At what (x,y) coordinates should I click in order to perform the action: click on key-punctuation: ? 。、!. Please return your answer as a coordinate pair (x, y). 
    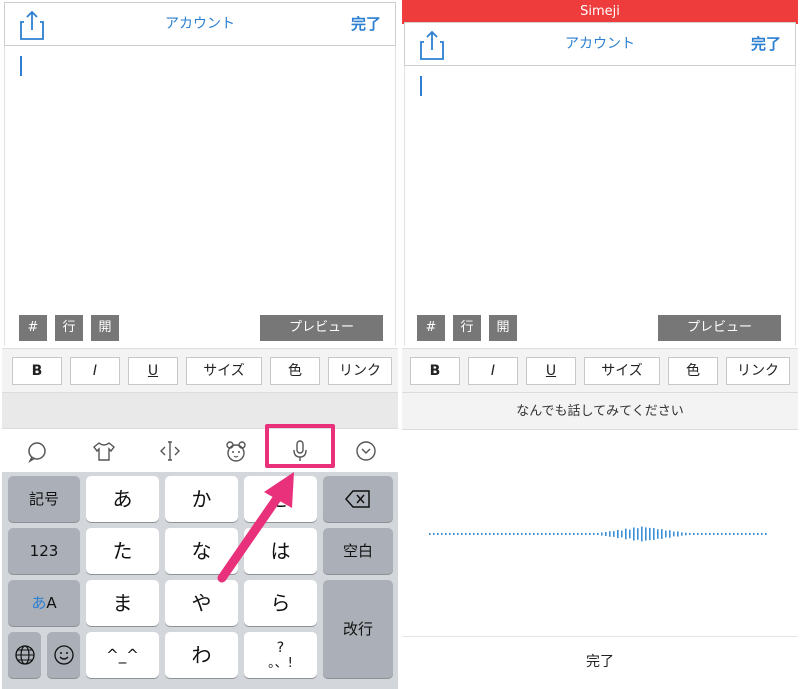
    Looking at the image, I should click on (280, 655).